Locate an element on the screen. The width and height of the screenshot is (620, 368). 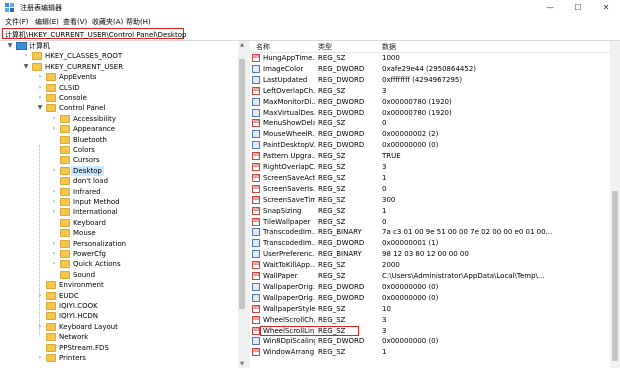
value-row: HungAppTime...REG_SZ 1000 is located at coordinates (430, 58).